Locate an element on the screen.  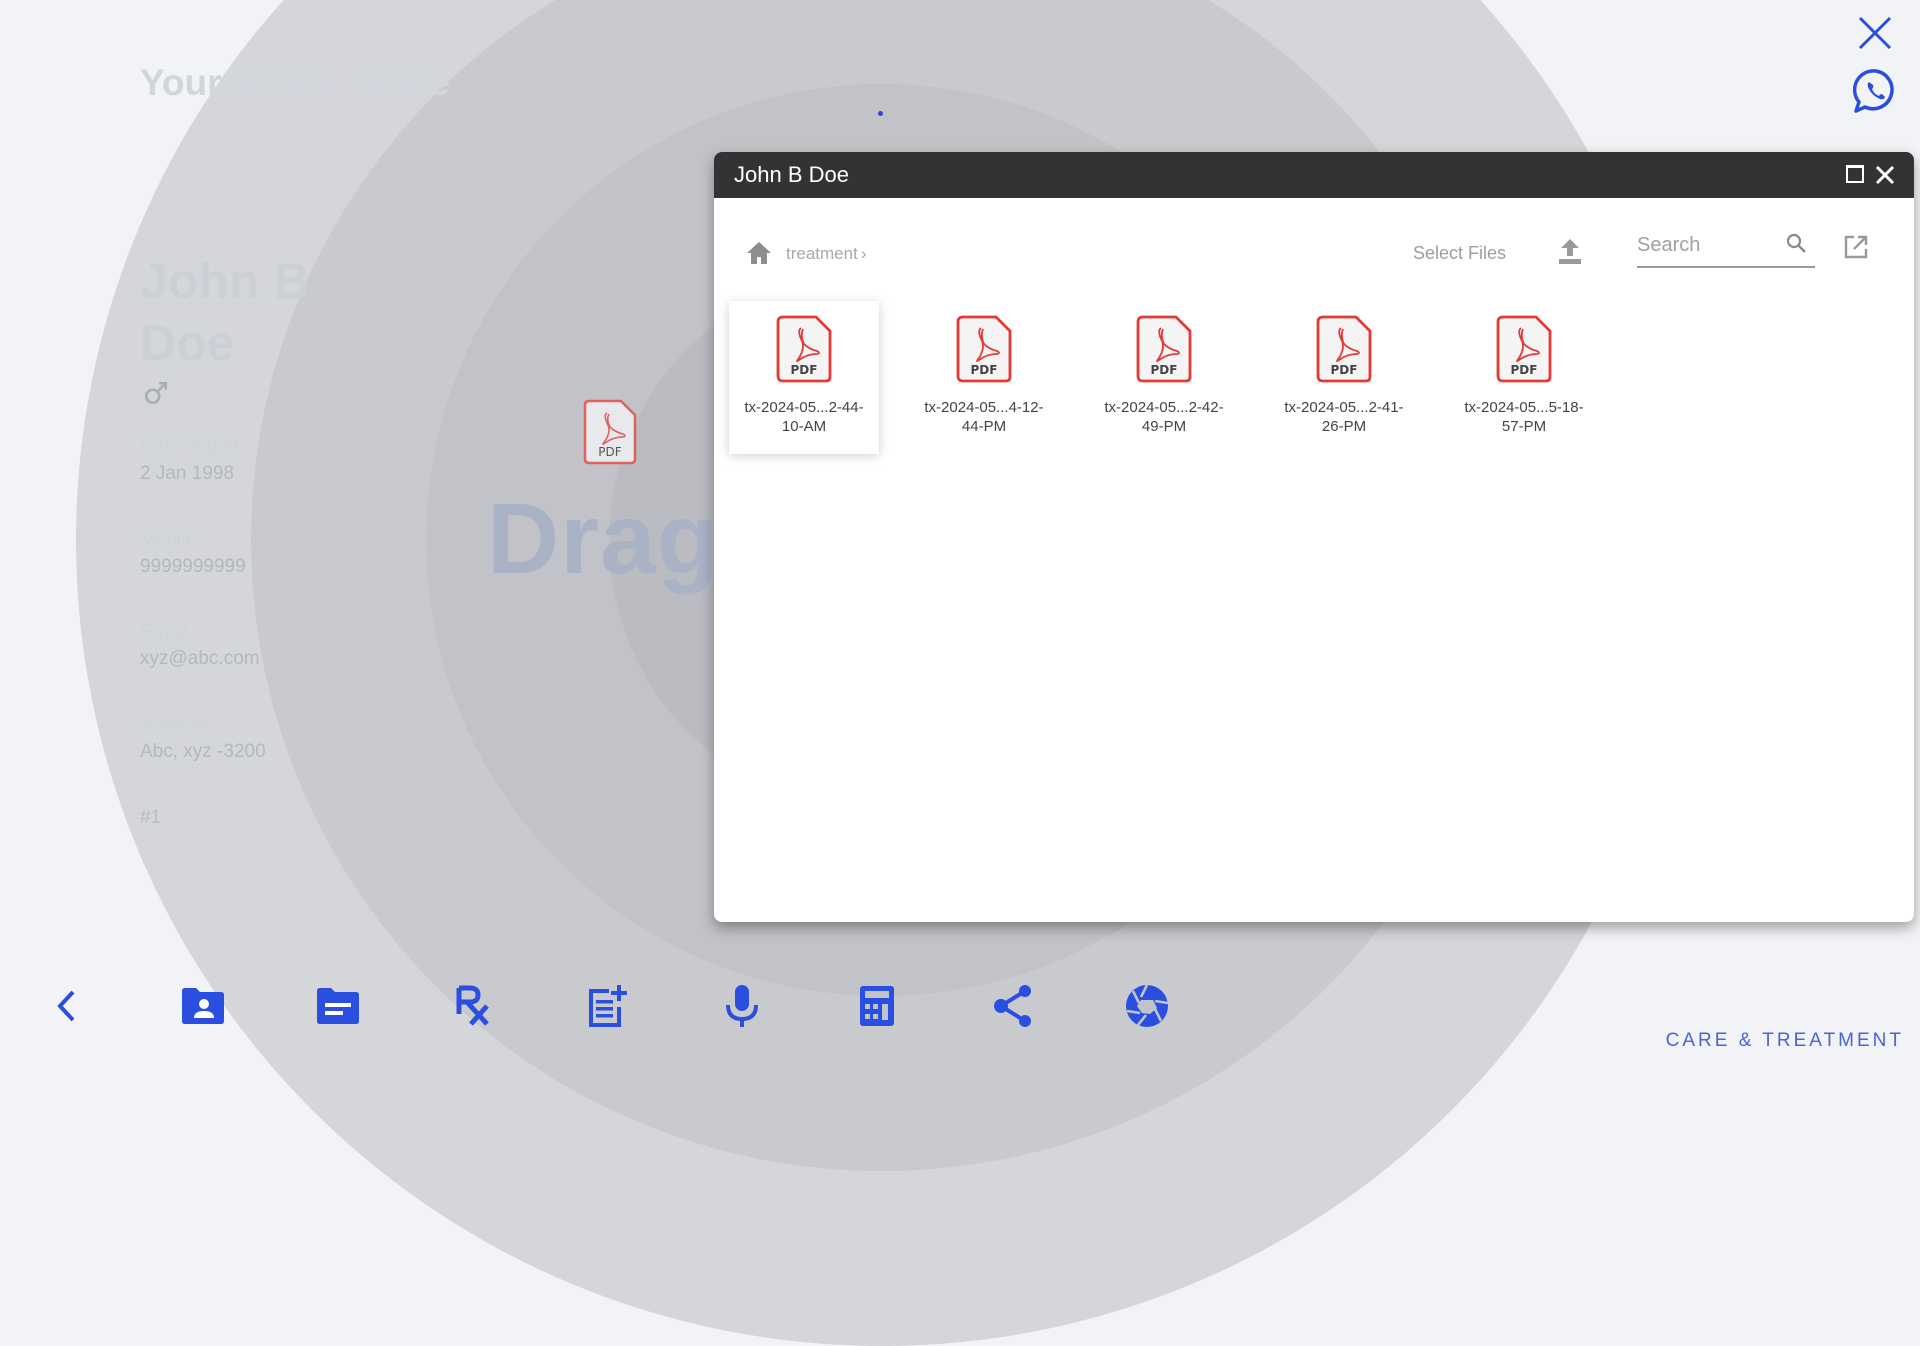
folder-list-icon is located at coordinates (338, 1006).